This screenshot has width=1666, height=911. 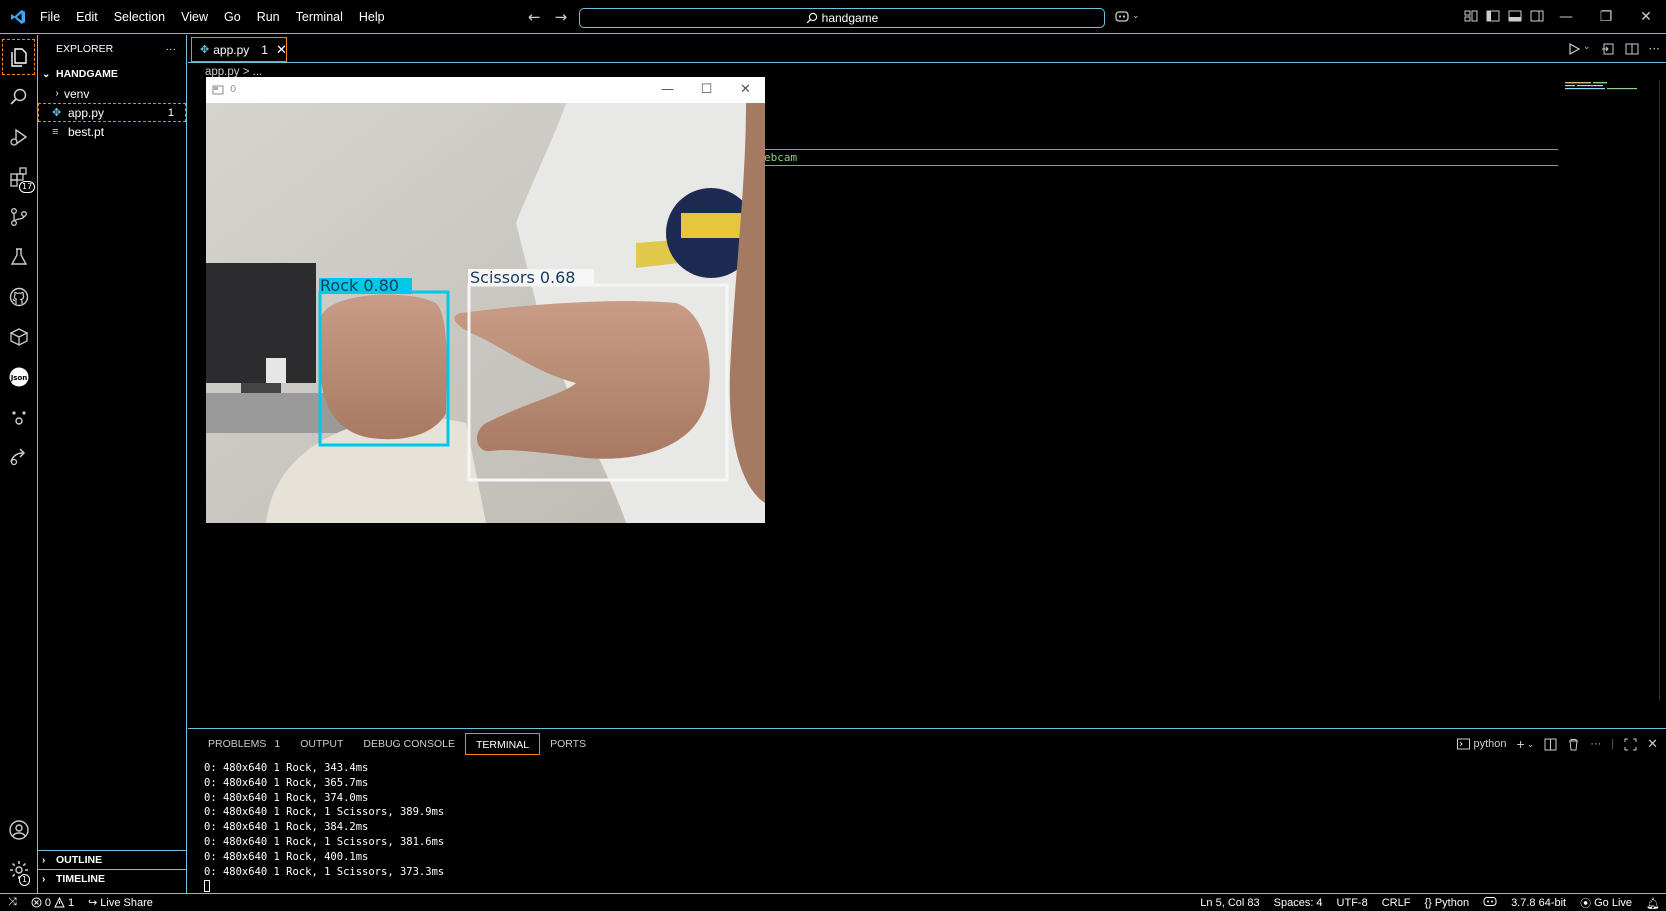 What do you see at coordinates (850, 18) in the screenshot?
I see `command-center-label: handgame` at bounding box center [850, 18].